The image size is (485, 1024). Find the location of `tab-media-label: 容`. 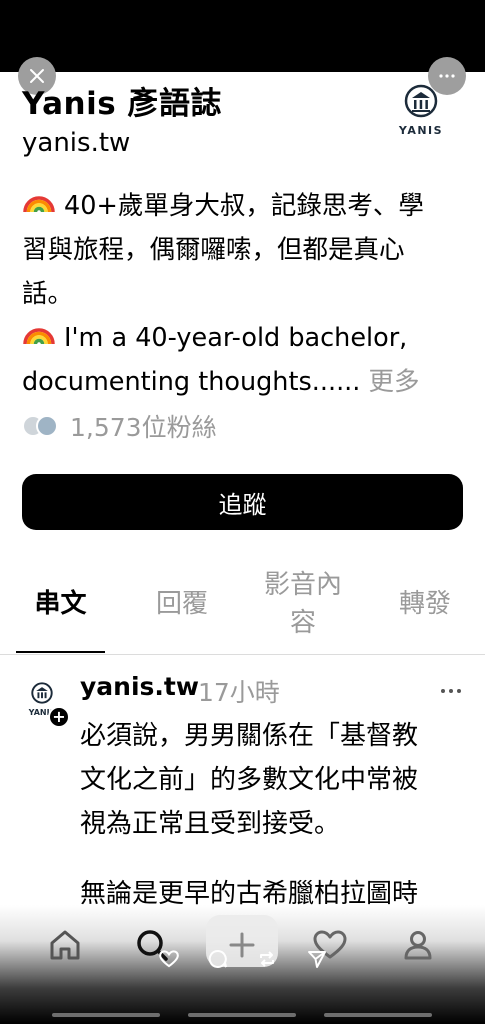

tab-media-label: 容 is located at coordinates (302, 623).